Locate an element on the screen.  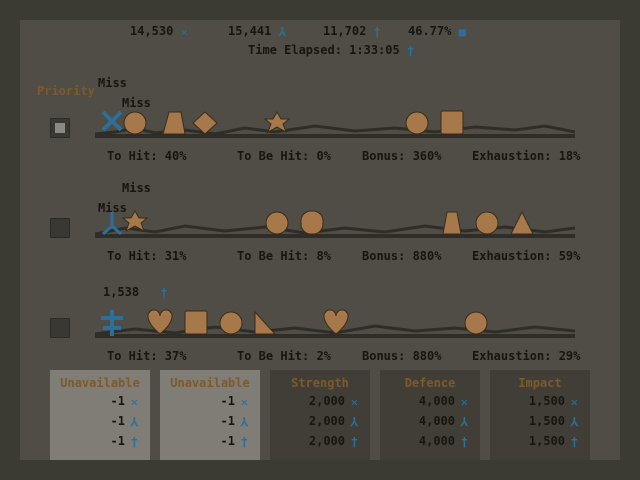
to-hit-3: To Hit: 37% is located at coordinates (147, 356).